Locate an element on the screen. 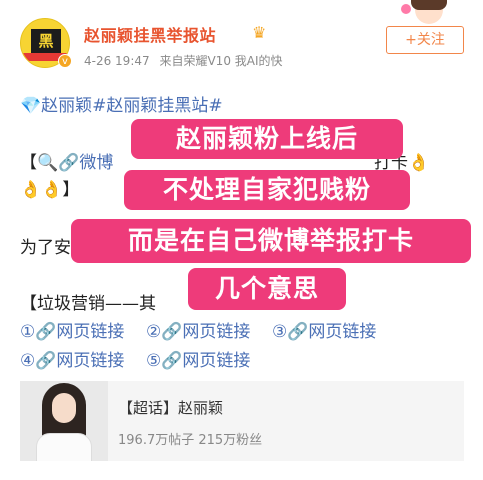 The height and width of the screenshot is (480, 483). supertopic-stats: 196.7万帖子 215万粉丝 is located at coordinates (190, 440).